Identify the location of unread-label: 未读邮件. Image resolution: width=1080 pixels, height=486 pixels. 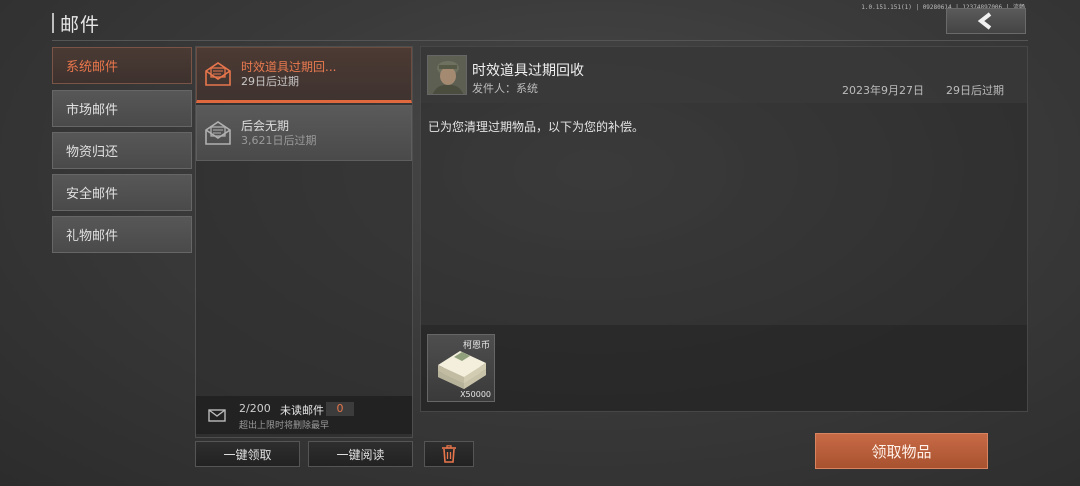
(302, 410).